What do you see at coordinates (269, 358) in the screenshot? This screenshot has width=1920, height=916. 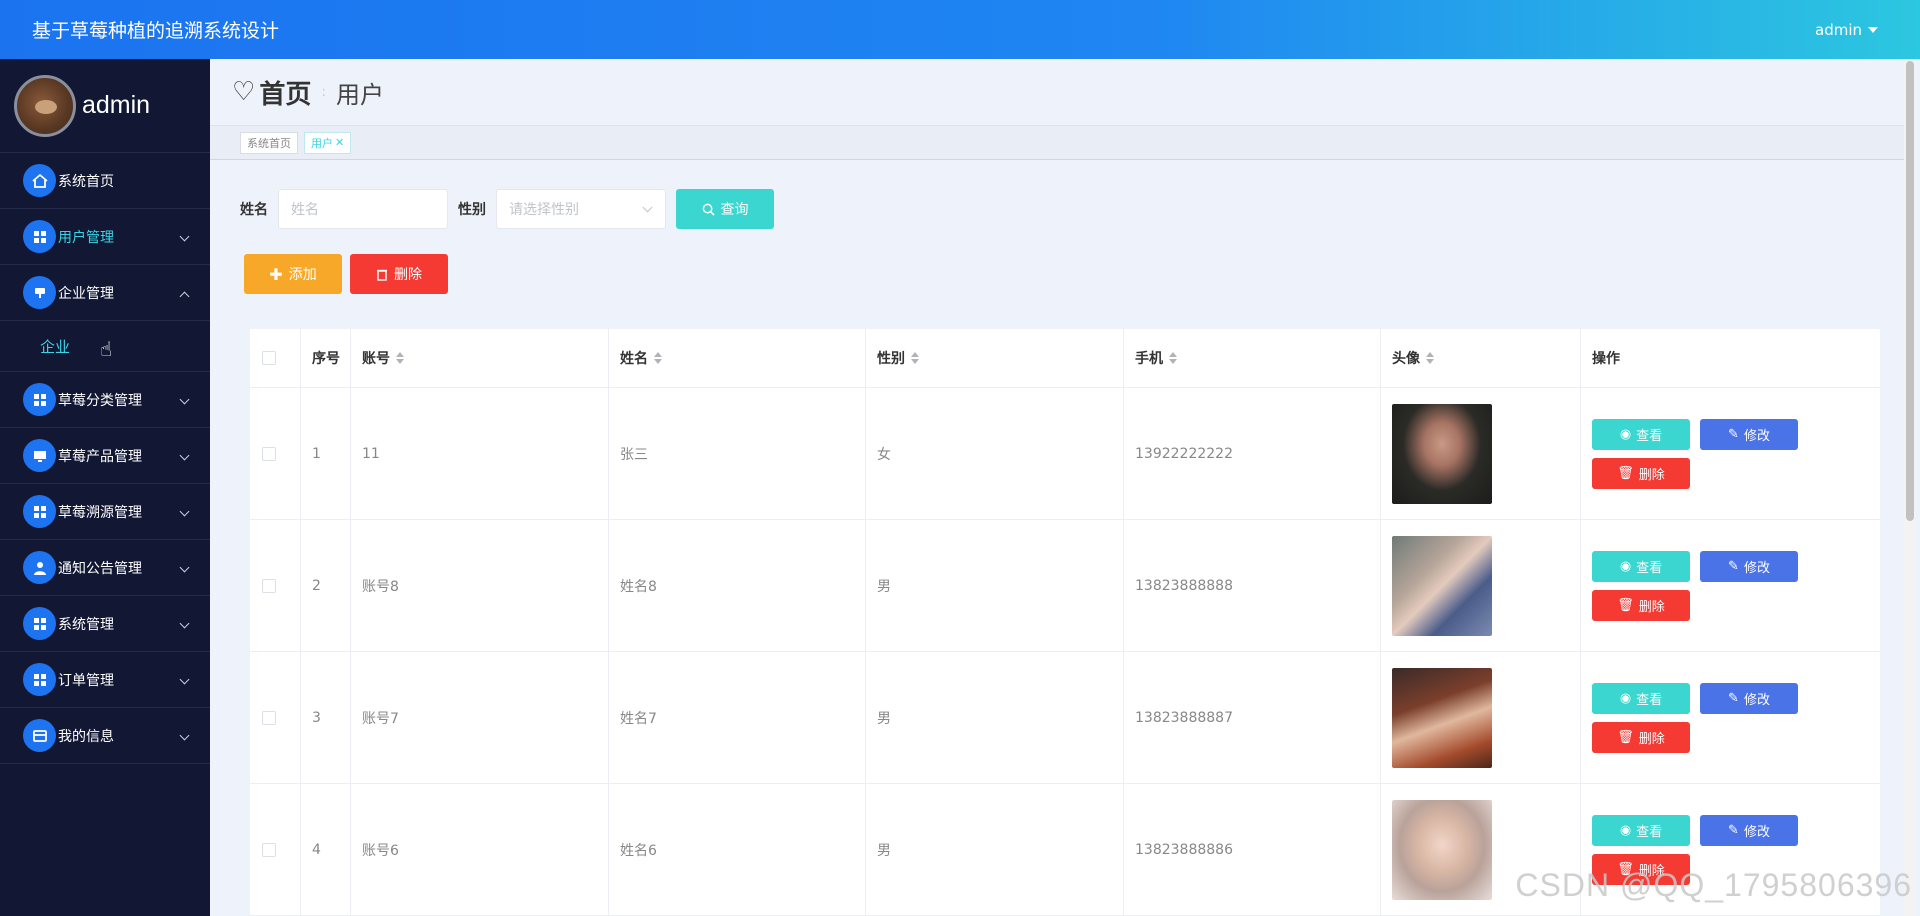 I see `select-all-checkbox` at bounding box center [269, 358].